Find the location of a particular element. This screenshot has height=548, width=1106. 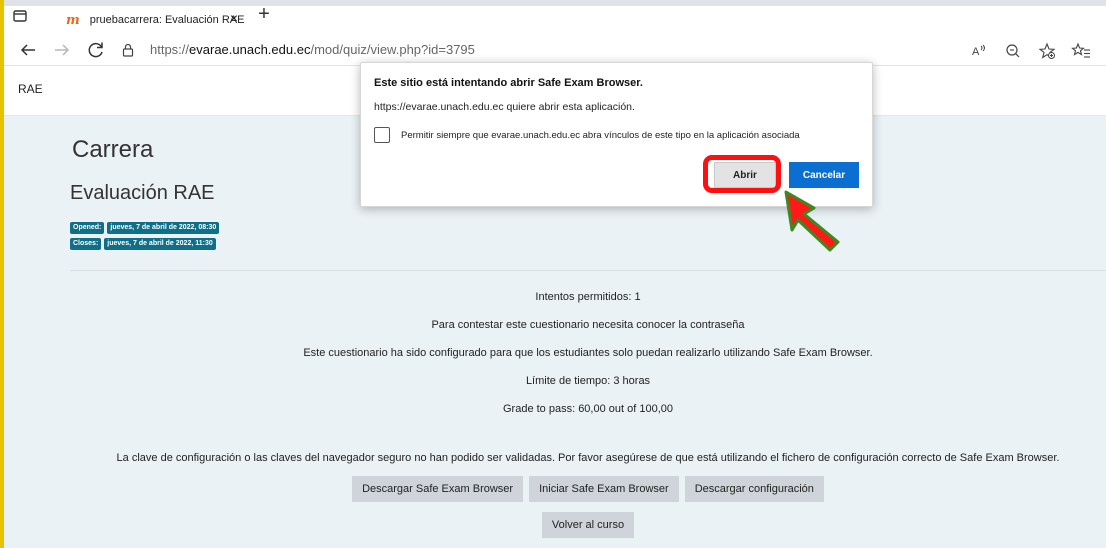

closes-label: Closes: is located at coordinates (86, 244).